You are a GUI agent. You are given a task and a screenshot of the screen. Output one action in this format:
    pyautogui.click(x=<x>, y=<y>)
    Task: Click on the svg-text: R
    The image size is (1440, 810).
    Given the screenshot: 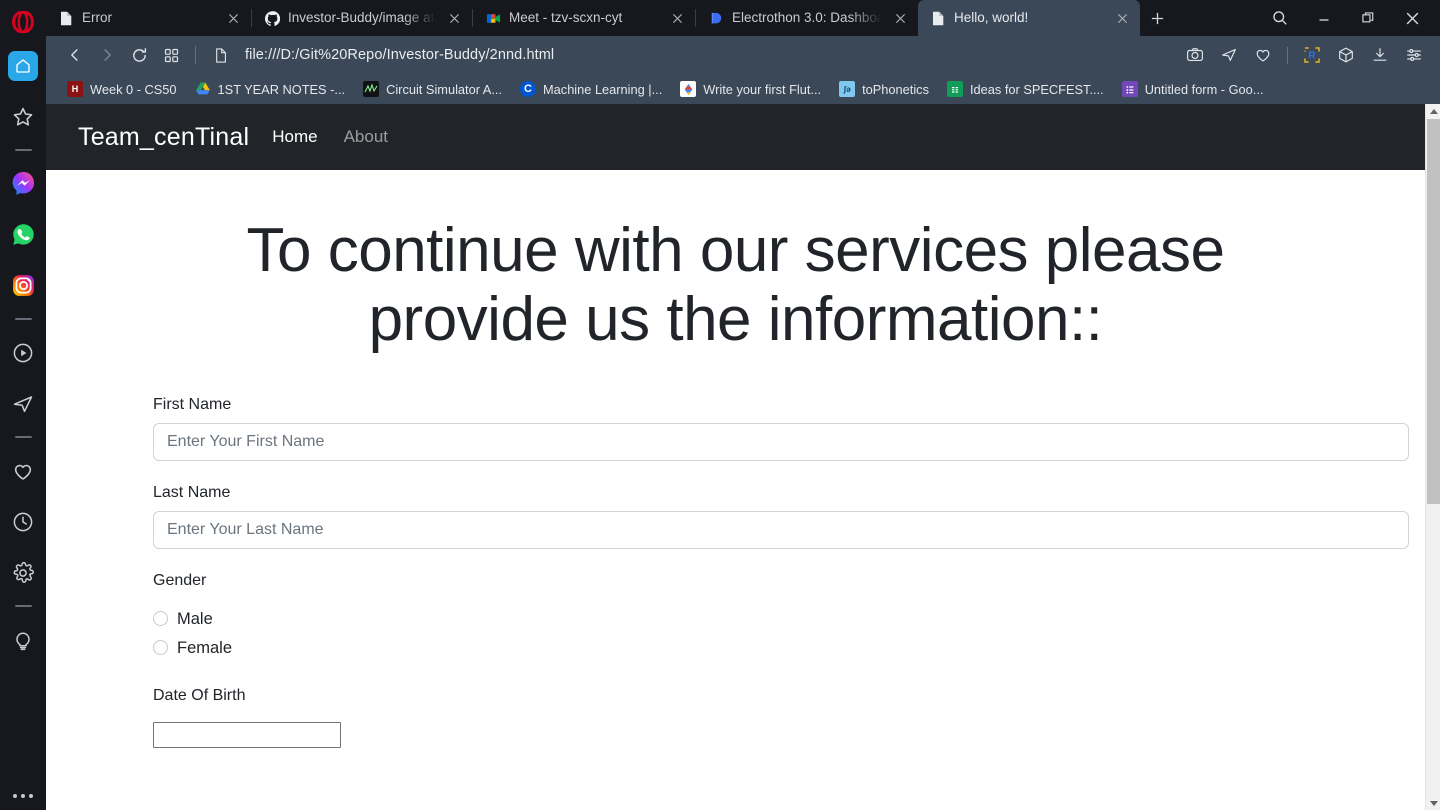 What is the action you would take?
    pyautogui.click(x=1311, y=56)
    